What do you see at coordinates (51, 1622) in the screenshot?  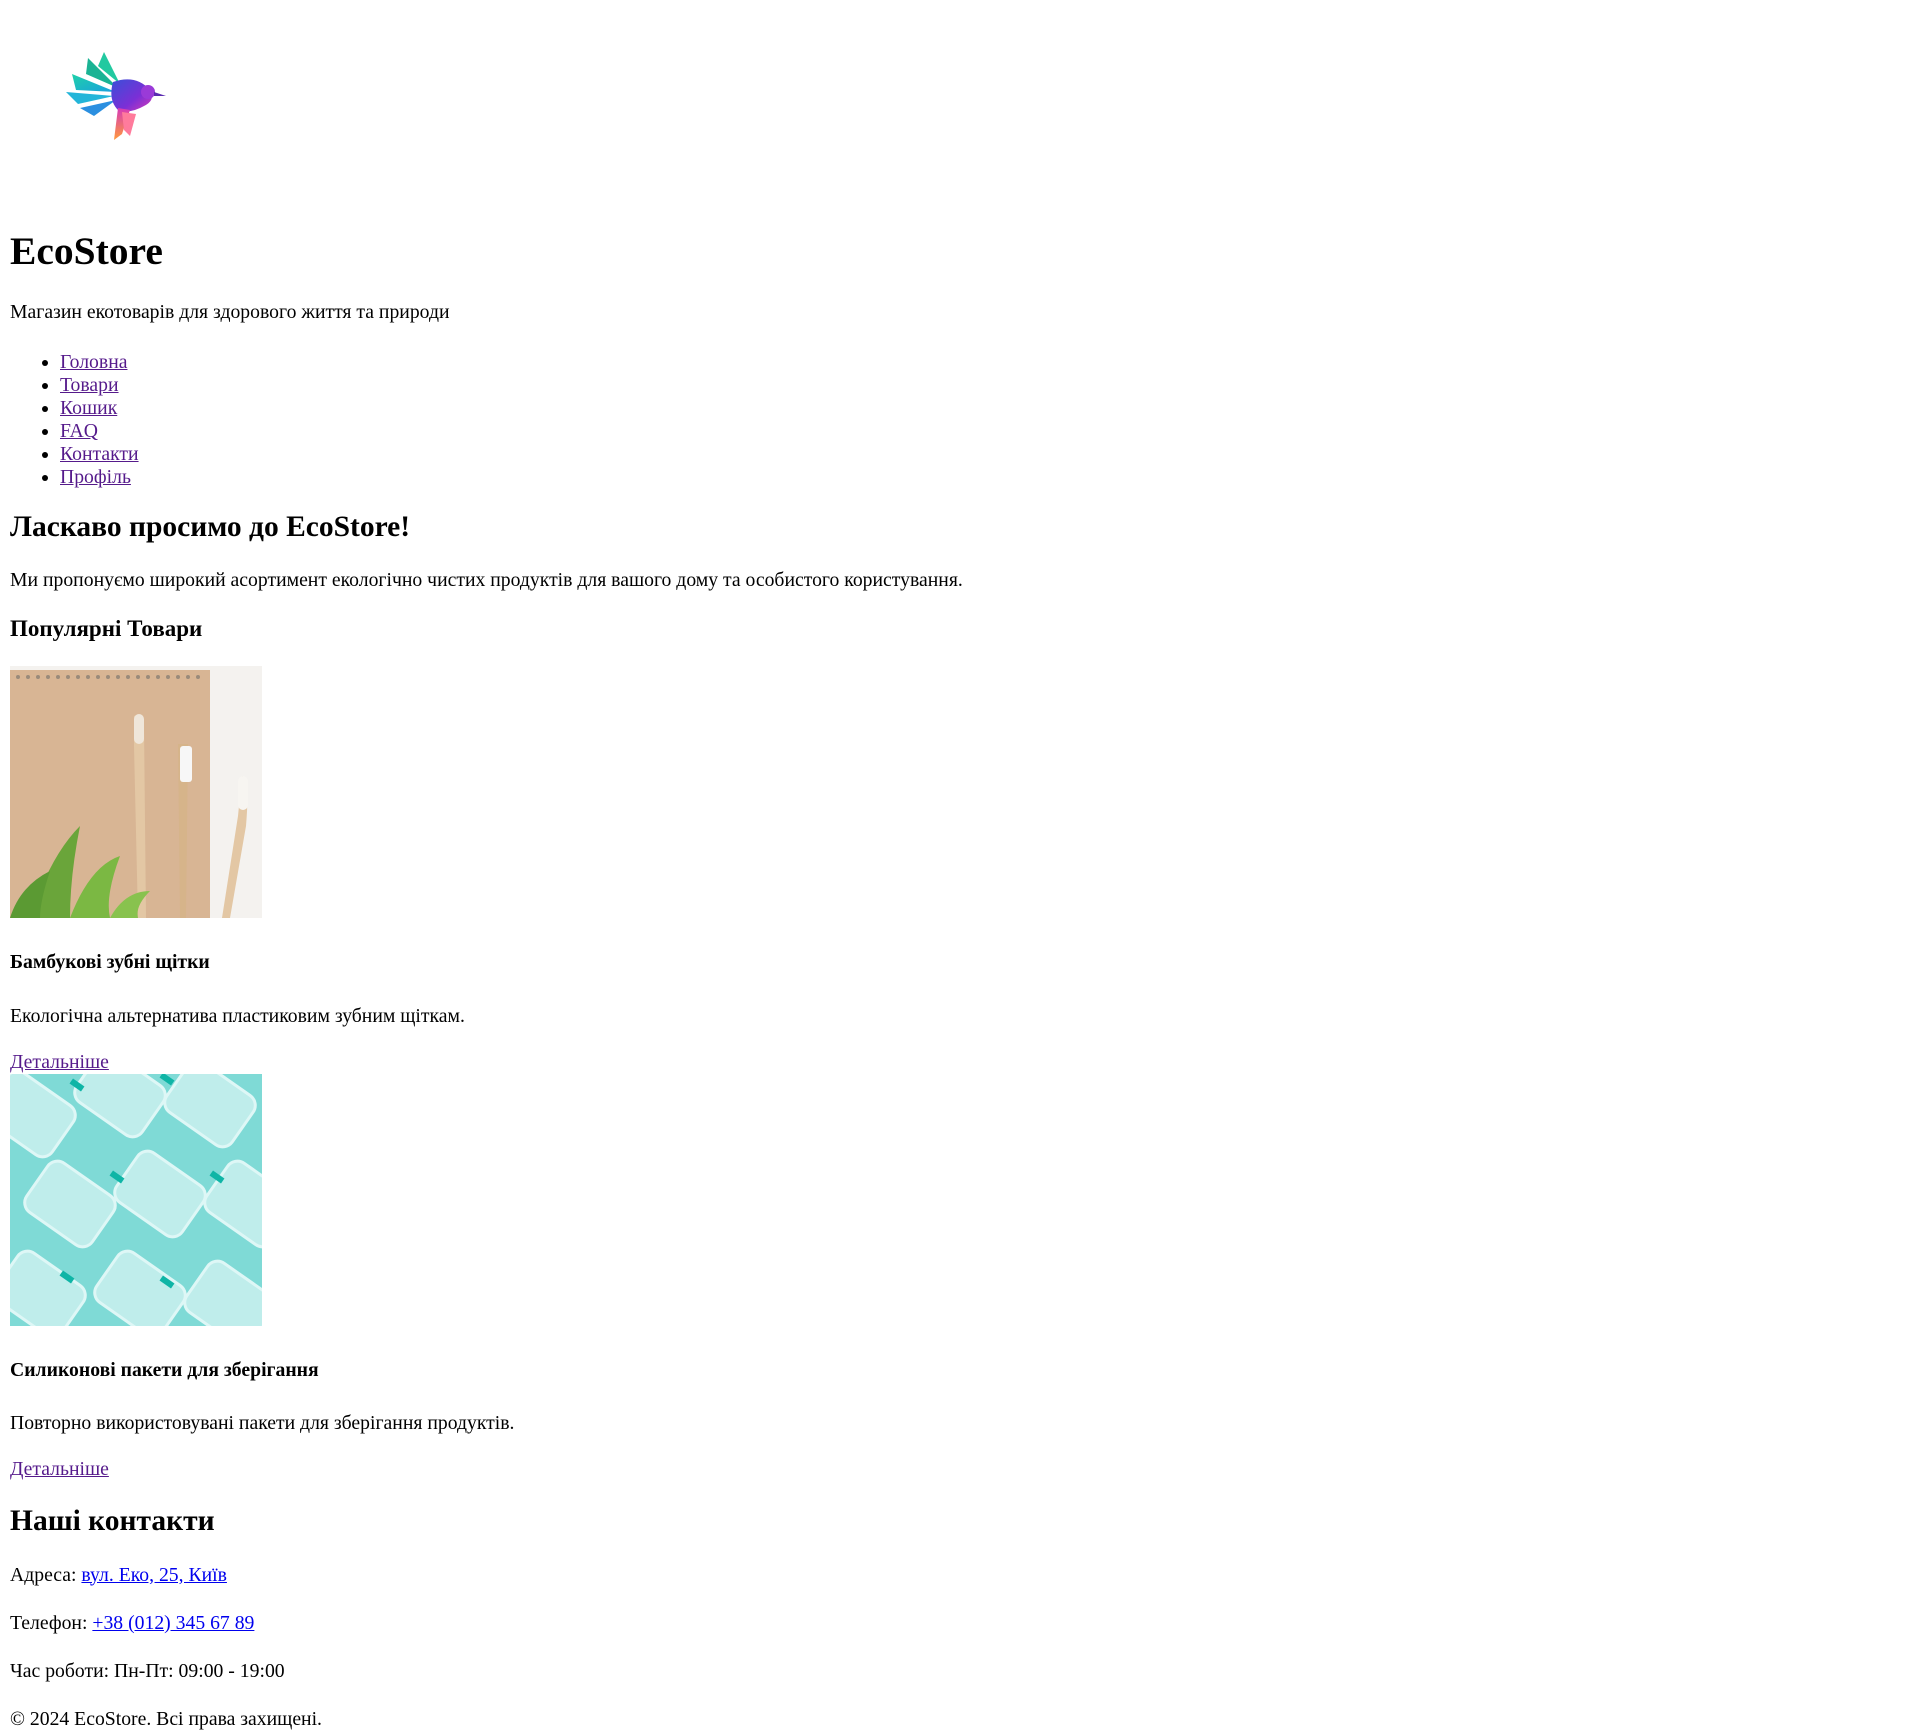 I see `phone-label: Телефон:` at bounding box center [51, 1622].